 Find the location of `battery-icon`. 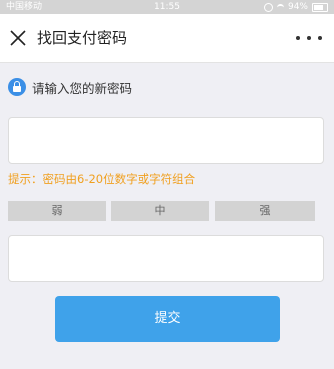

battery-icon is located at coordinates (320, 7).